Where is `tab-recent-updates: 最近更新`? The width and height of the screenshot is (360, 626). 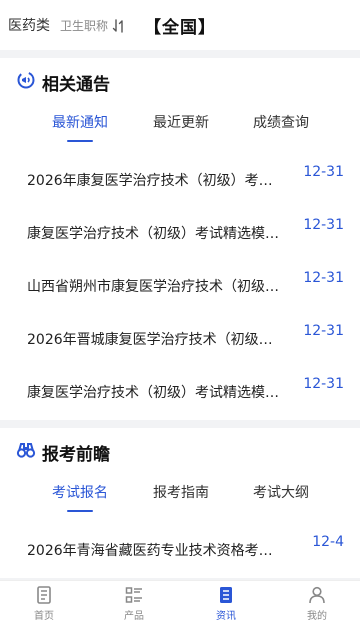
tab-recent-updates: 最近更新 is located at coordinates (181, 122).